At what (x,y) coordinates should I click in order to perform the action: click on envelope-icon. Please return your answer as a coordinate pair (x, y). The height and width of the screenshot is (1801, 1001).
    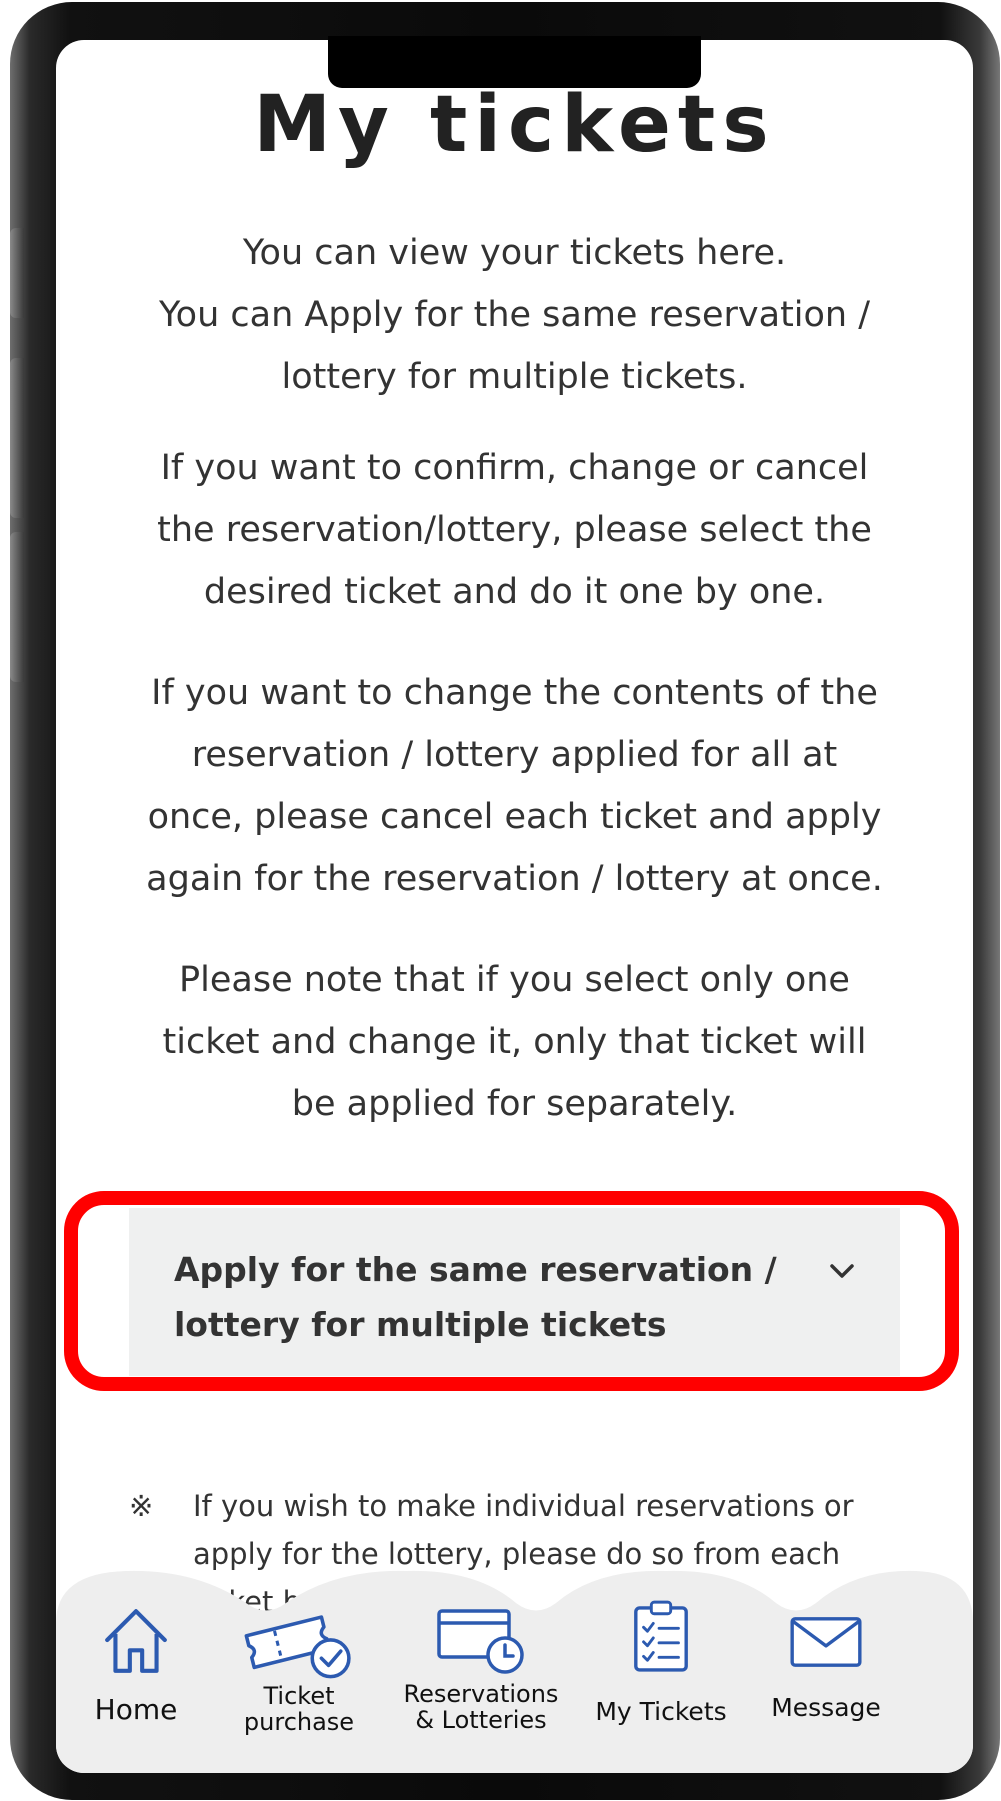
    Looking at the image, I should click on (826, 1642).